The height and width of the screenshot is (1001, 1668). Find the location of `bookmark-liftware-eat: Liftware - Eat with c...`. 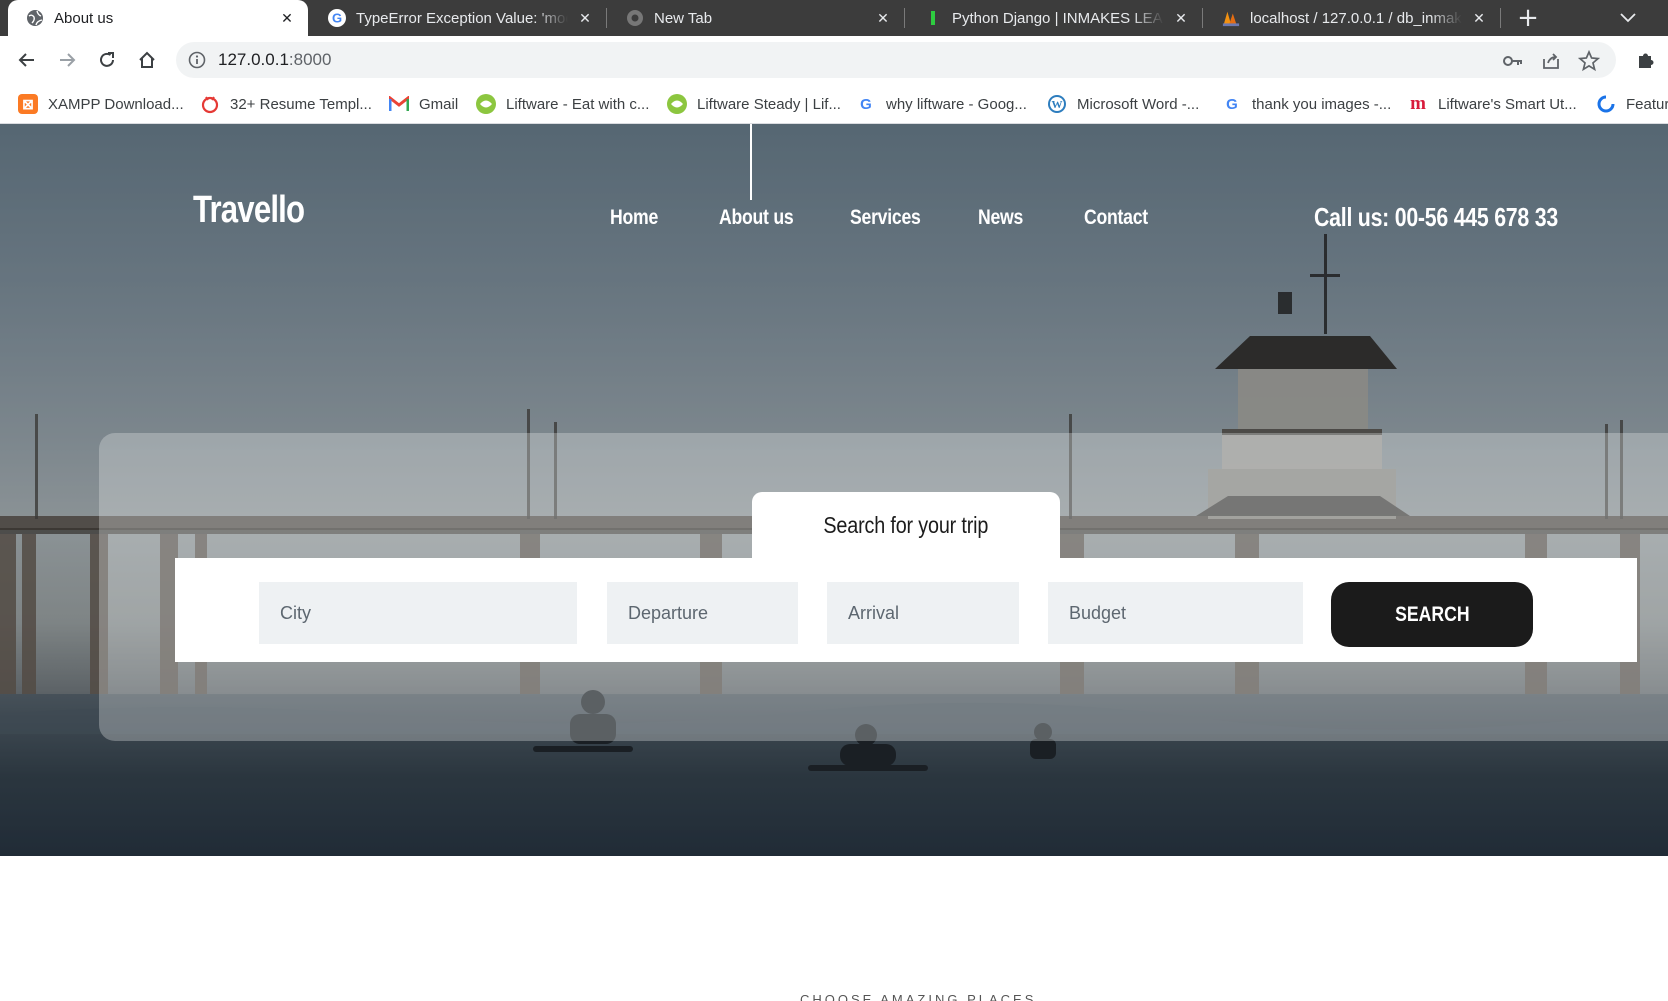

bookmark-liftware-eat: Liftware - Eat with c... is located at coordinates (563, 103).